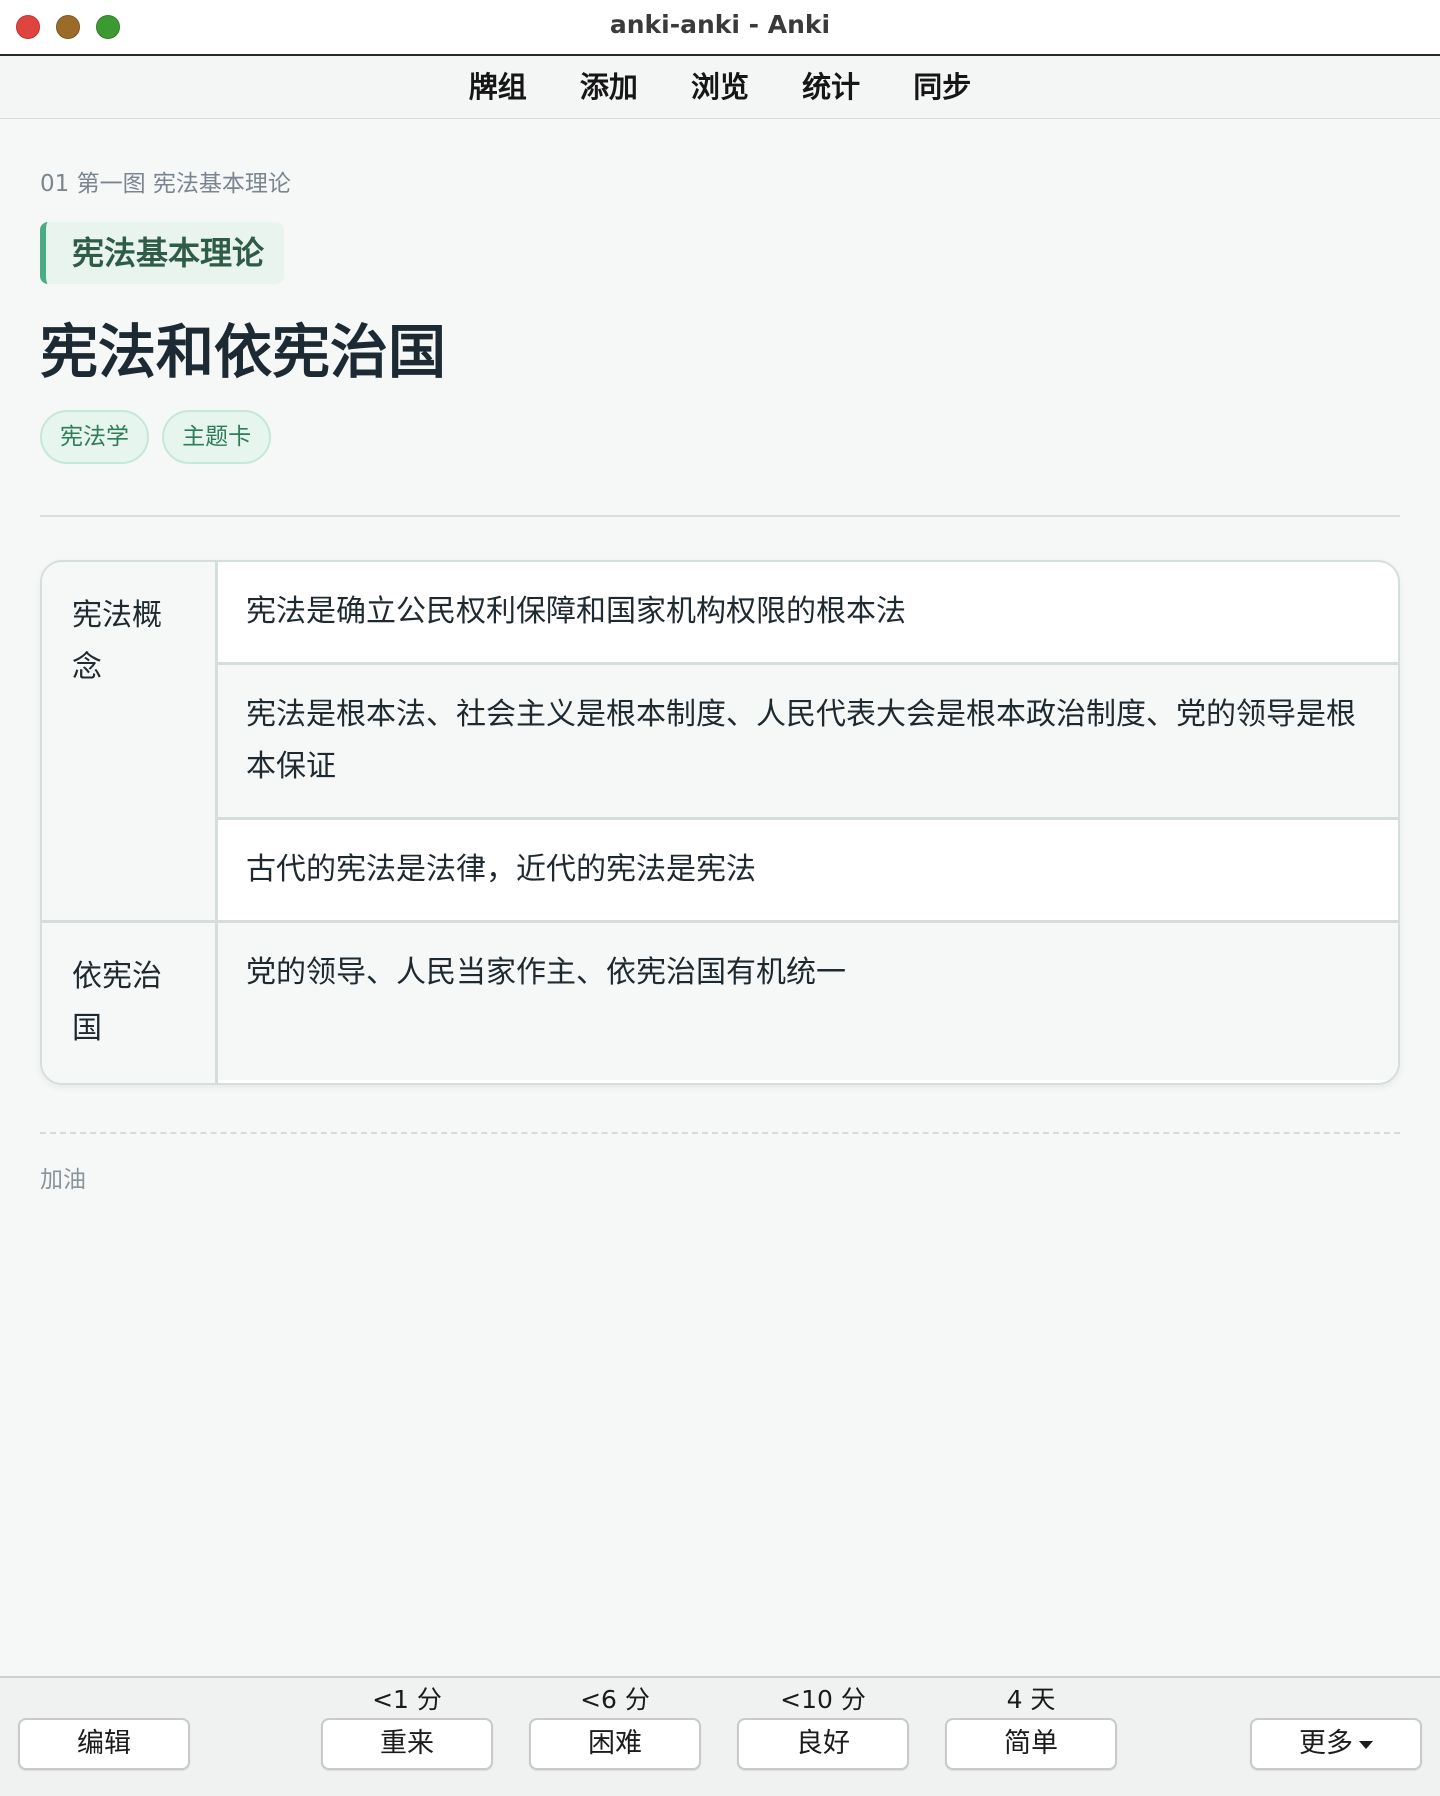 The image size is (1440, 1796). I want to click on table-cell: 宪法是确立公民权利保障和国家机构权限的根本法, so click(576, 611).